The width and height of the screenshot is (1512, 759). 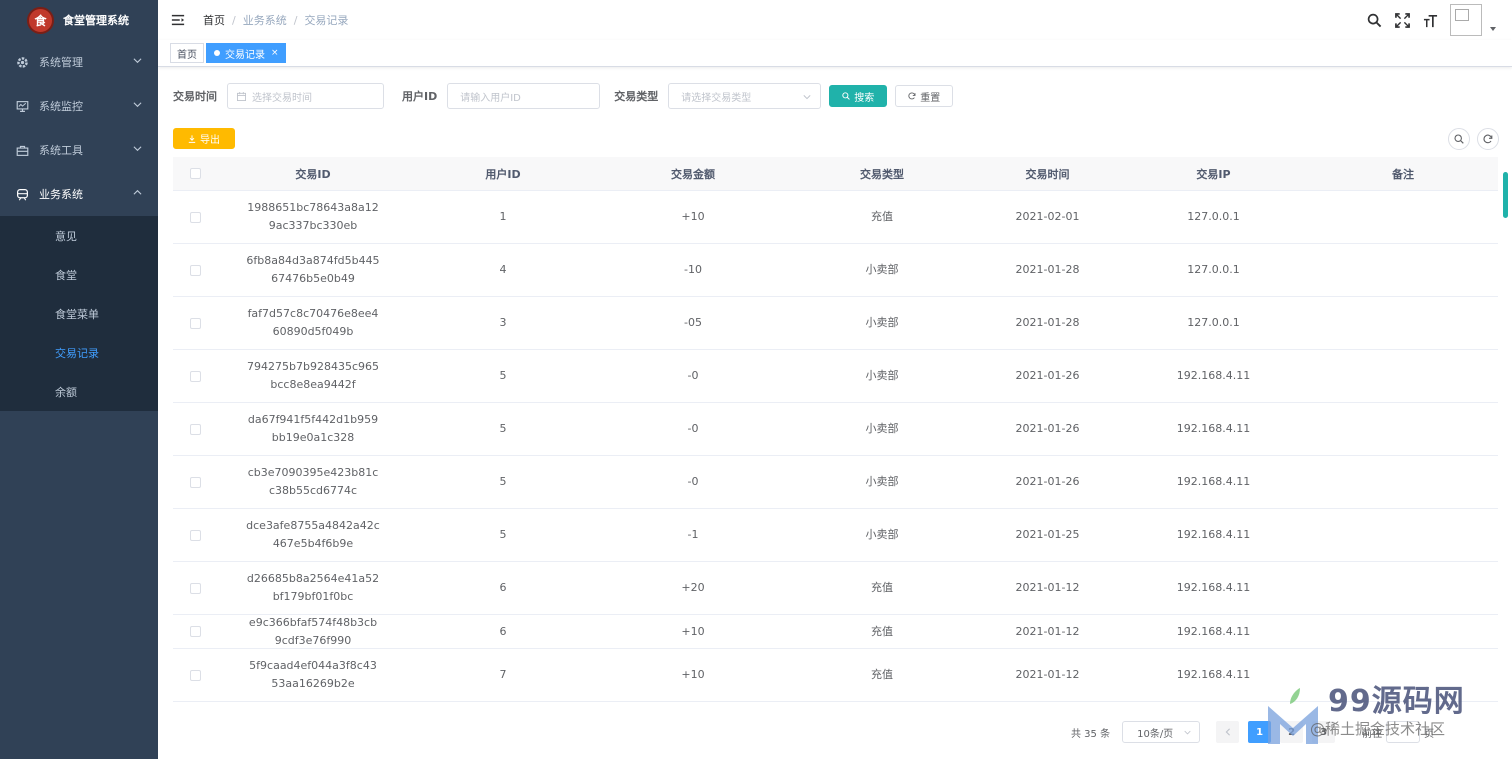 What do you see at coordinates (79, 391) in the screenshot?
I see `sidebar-item-balance: 余额` at bounding box center [79, 391].